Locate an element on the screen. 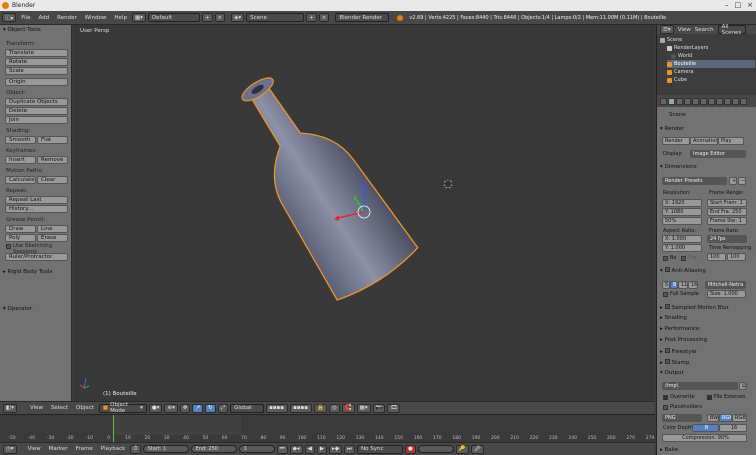 The image size is (756, 455). data-tab-icon is located at coordinates (727, 101).